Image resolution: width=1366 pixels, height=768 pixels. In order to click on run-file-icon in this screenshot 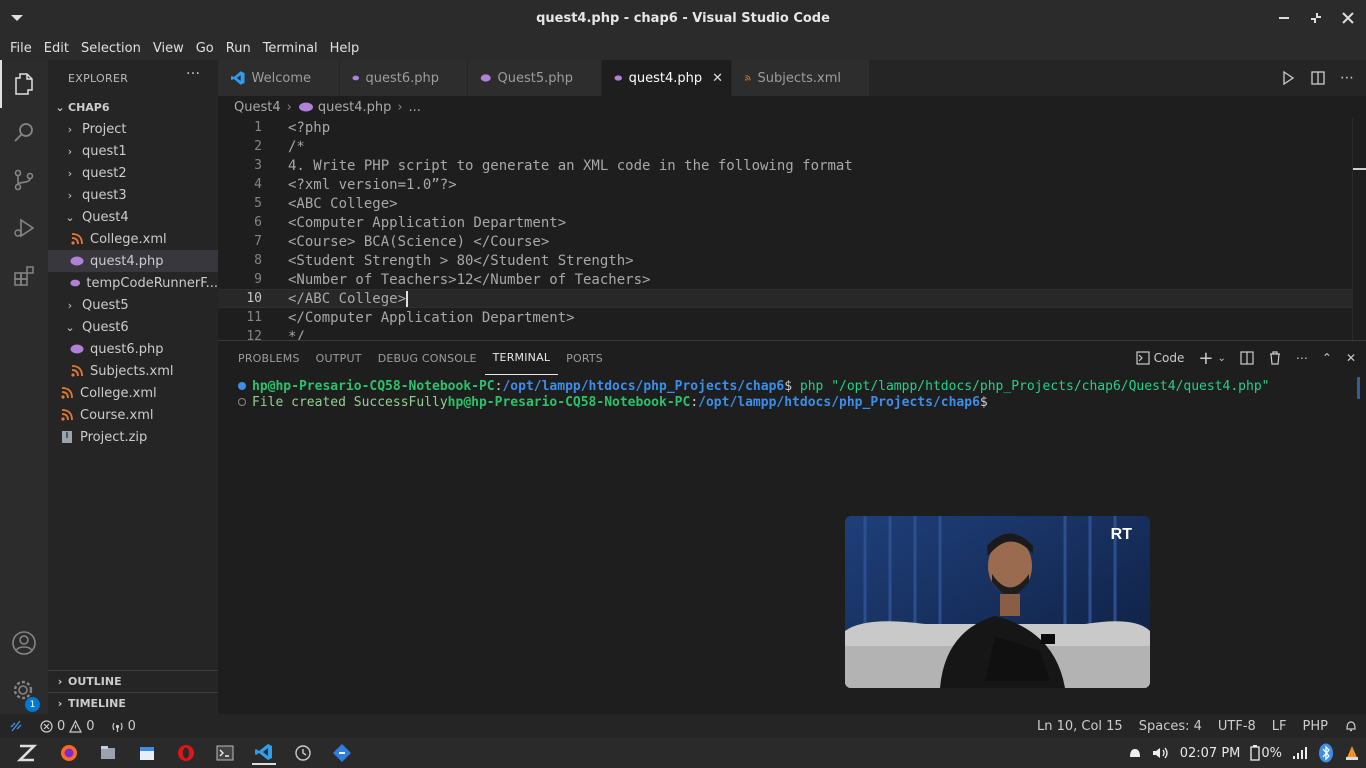, I will do `click(1288, 78)`.